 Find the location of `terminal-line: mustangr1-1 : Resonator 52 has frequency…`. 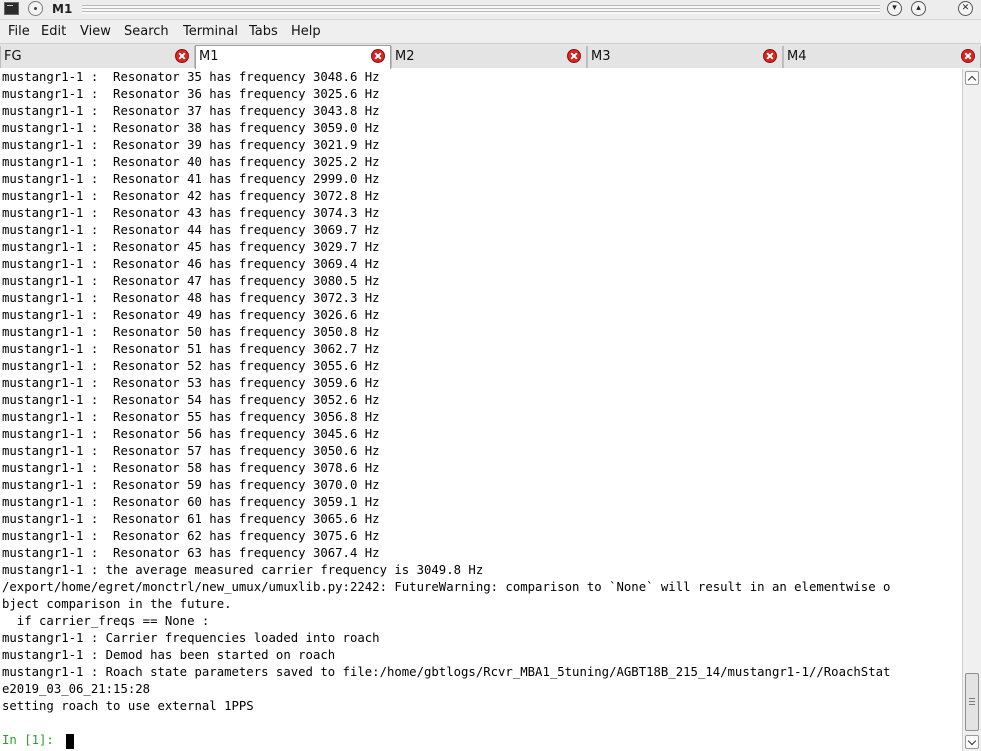

terminal-line: mustangr1-1 : Resonator 52 has frequency… is located at coordinates (191, 366).